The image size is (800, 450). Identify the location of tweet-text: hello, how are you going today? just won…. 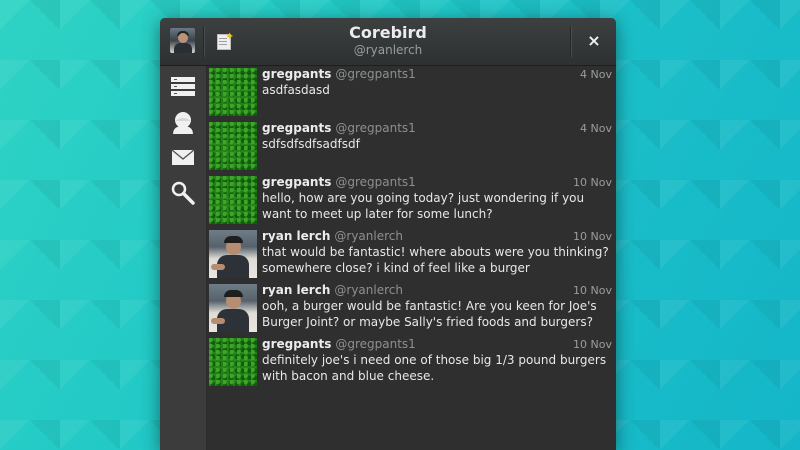
(423, 206).